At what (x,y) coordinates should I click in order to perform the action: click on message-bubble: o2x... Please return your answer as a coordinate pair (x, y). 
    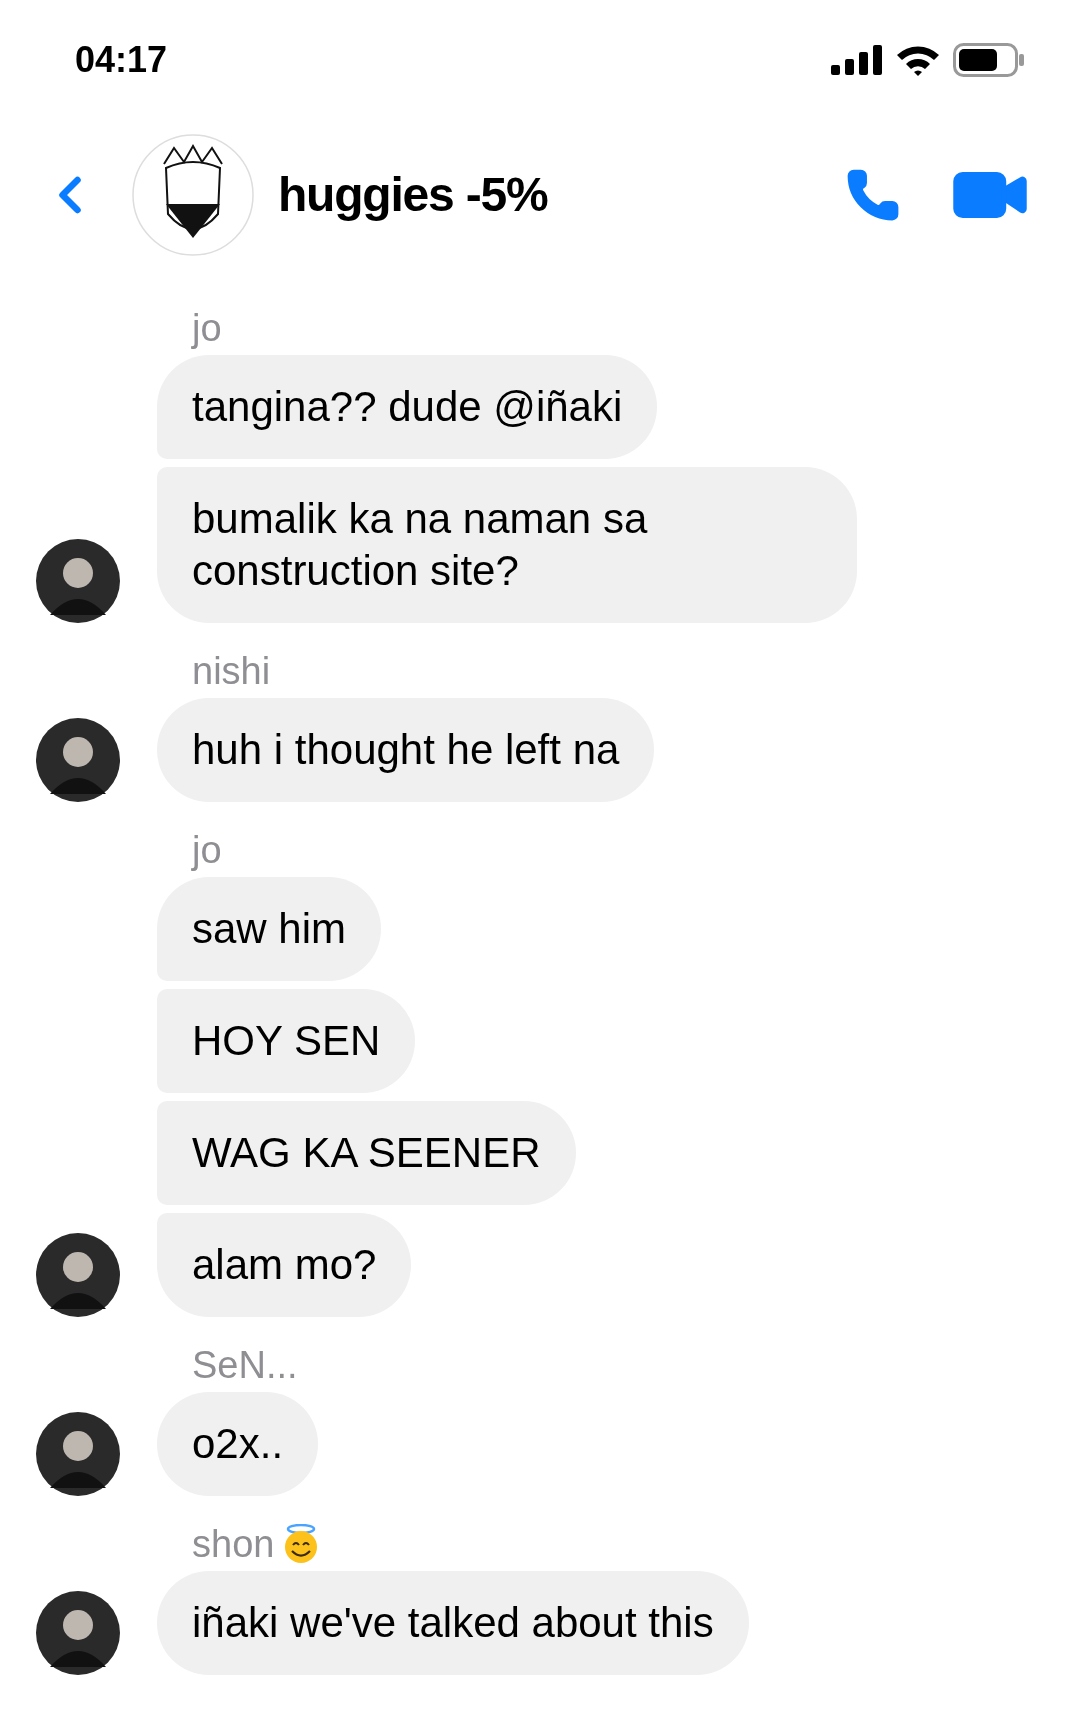
    Looking at the image, I should click on (238, 1444).